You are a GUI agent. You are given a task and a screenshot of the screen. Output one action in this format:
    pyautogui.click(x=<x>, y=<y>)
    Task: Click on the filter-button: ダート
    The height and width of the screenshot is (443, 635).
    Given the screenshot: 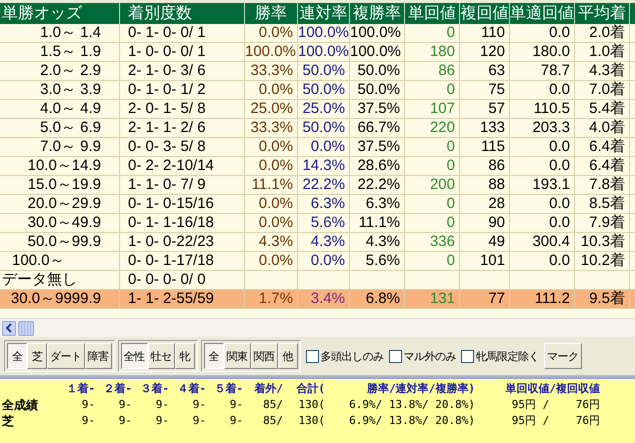 What is the action you would take?
    pyautogui.click(x=65, y=356)
    